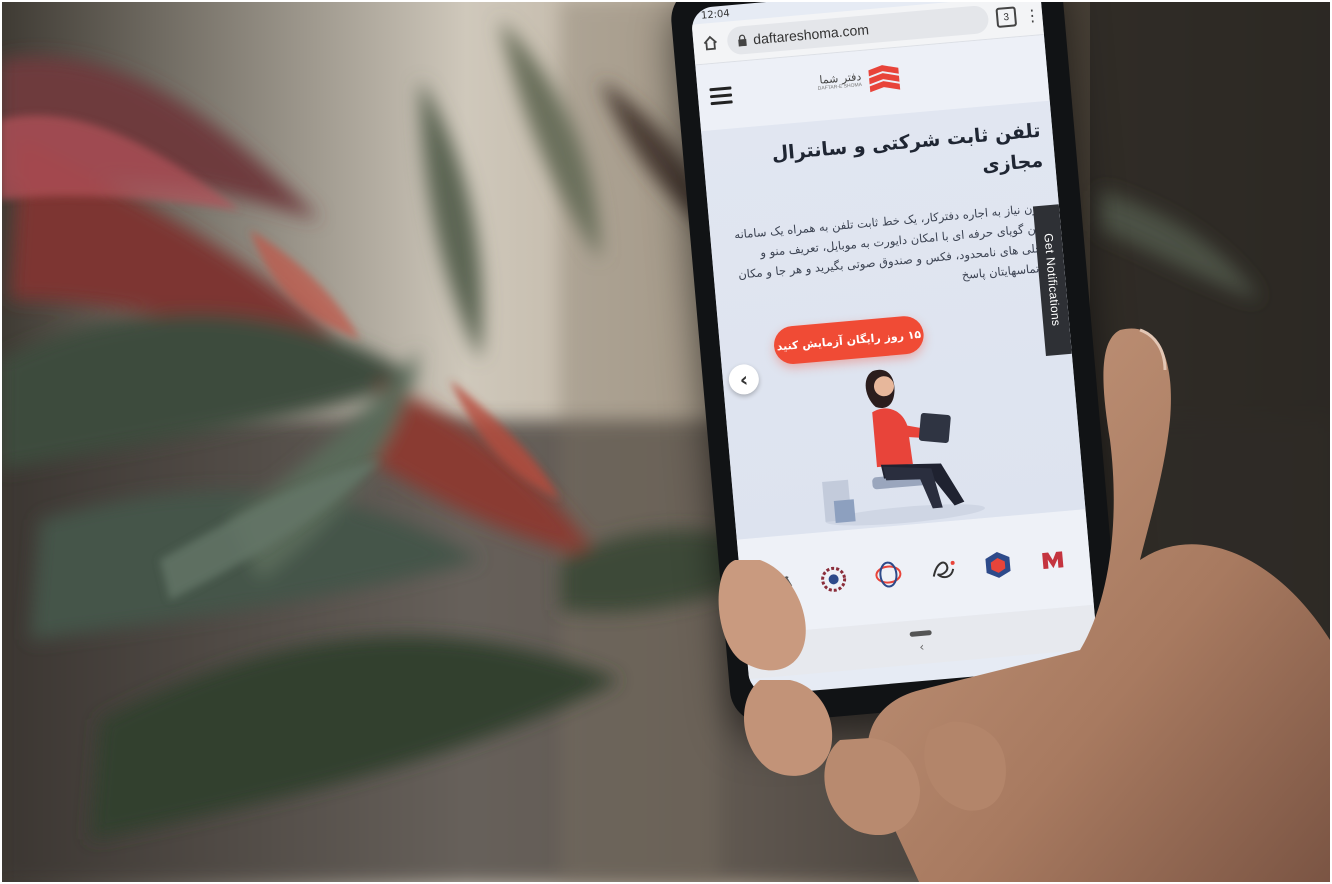  What do you see at coordinates (1052, 560) in the screenshot?
I see `brand-mark-icon` at bounding box center [1052, 560].